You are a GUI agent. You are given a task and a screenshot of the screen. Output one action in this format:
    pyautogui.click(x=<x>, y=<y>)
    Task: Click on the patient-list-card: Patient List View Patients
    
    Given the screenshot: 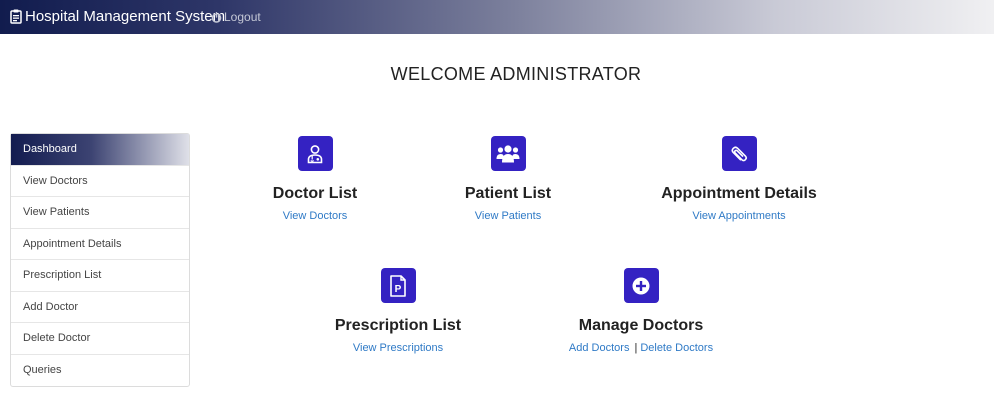 What is the action you would take?
    pyautogui.click(x=508, y=179)
    